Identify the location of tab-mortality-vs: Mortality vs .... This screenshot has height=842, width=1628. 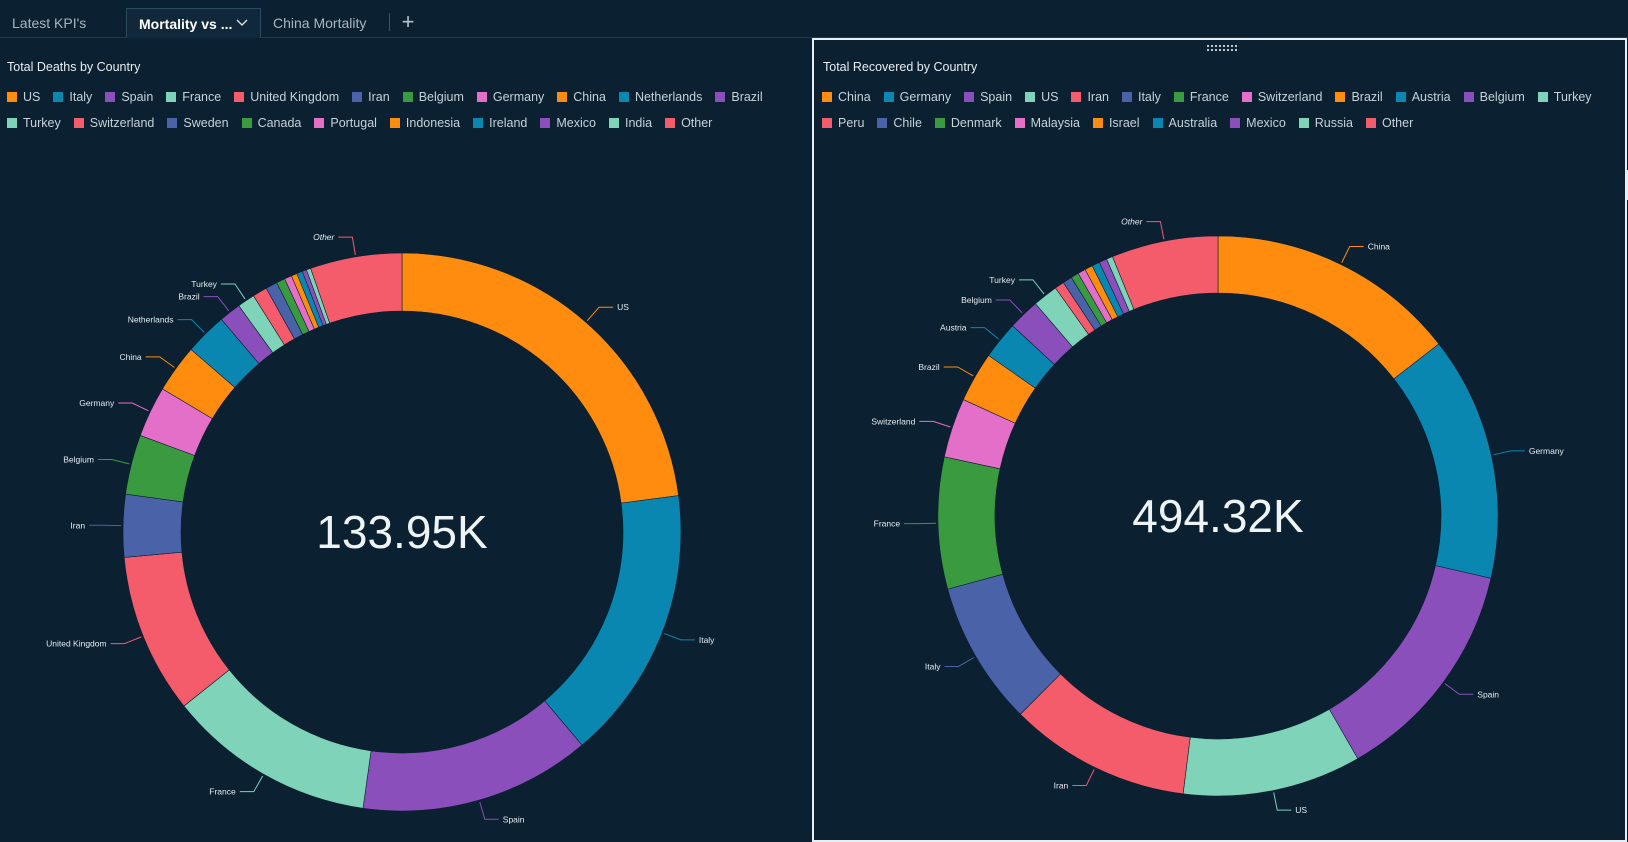
(193, 23).